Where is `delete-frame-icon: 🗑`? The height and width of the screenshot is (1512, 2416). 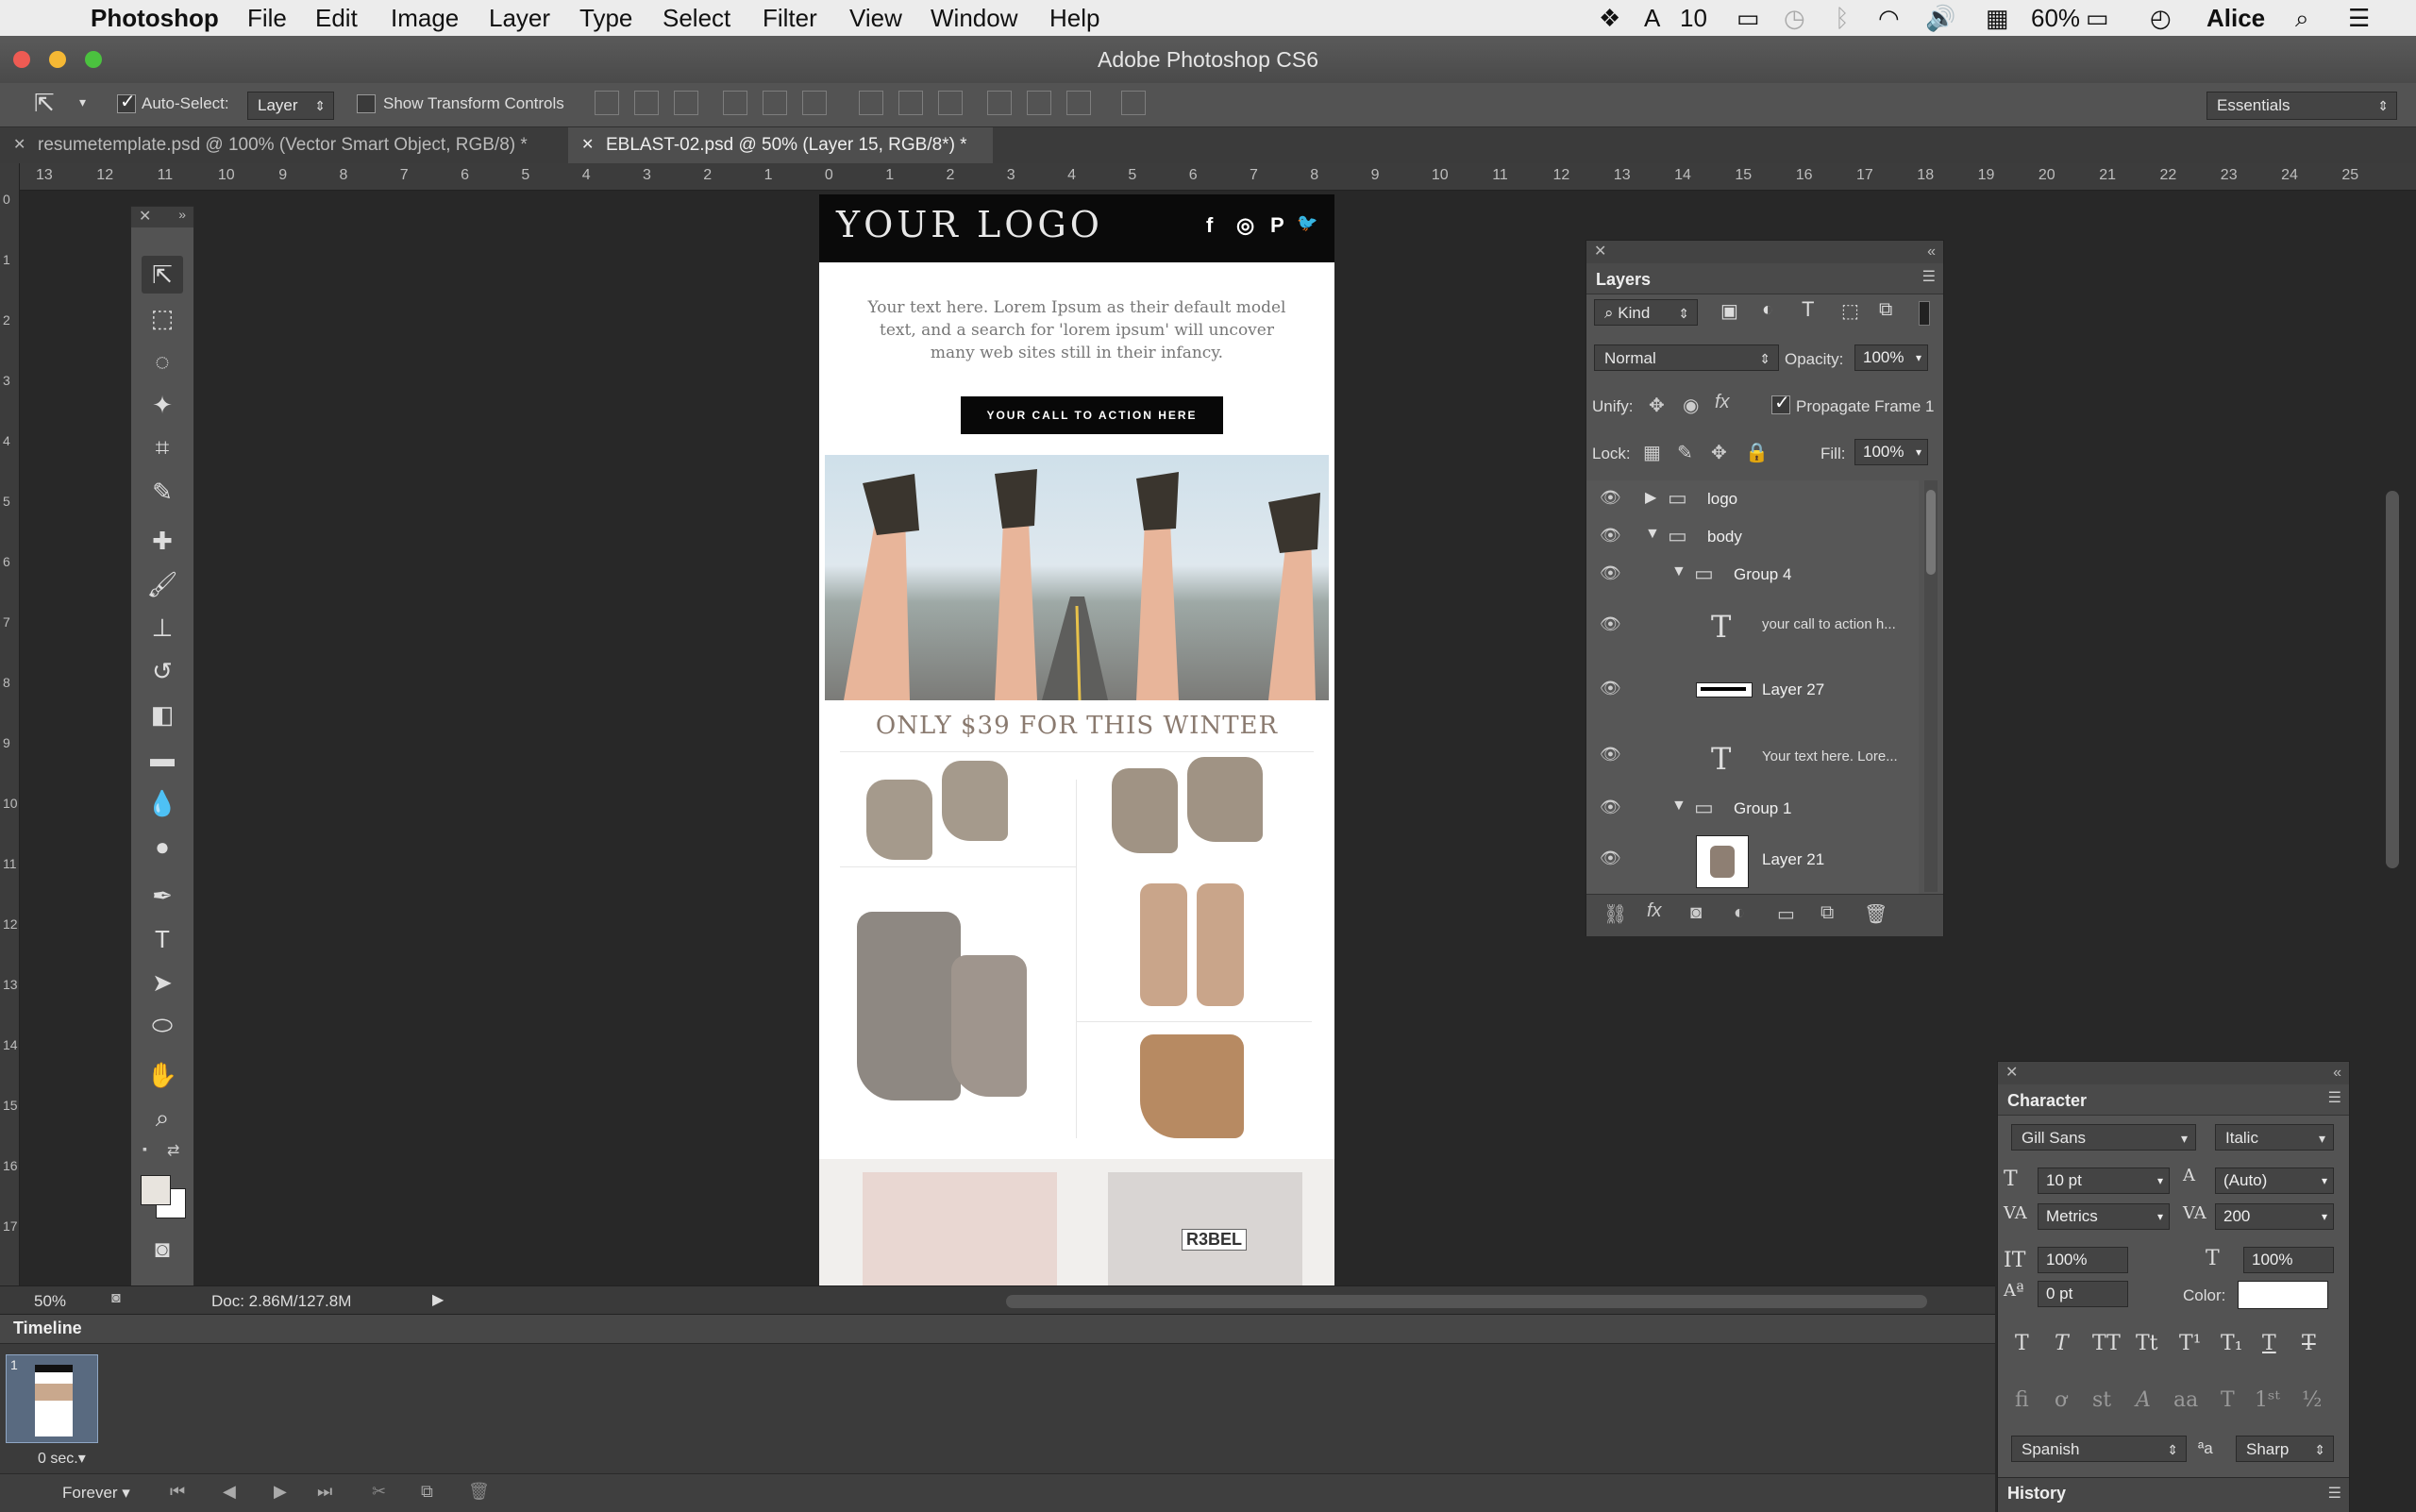 delete-frame-icon: 🗑 is located at coordinates (479, 1492).